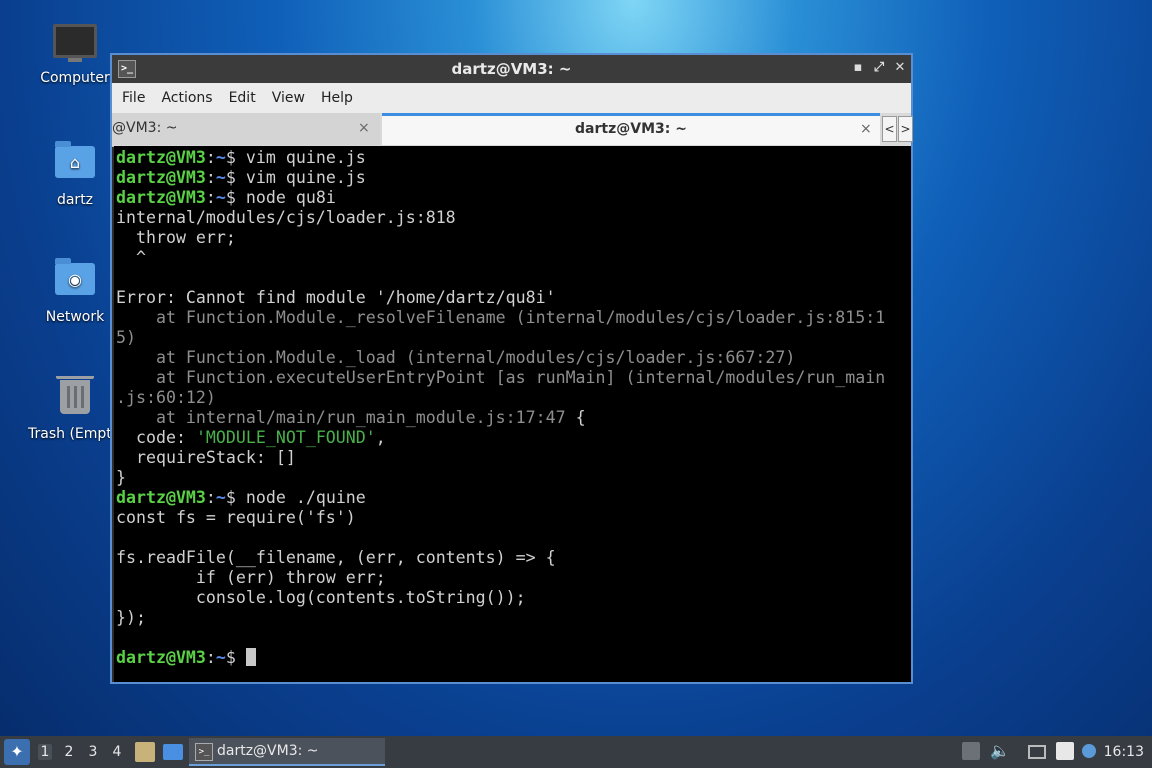 Image resolution: width=1152 pixels, height=768 pixels. What do you see at coordinates (242, 94) in the screenshot?
I see `menu-edit: Edit` at bounding box center [242, 94].